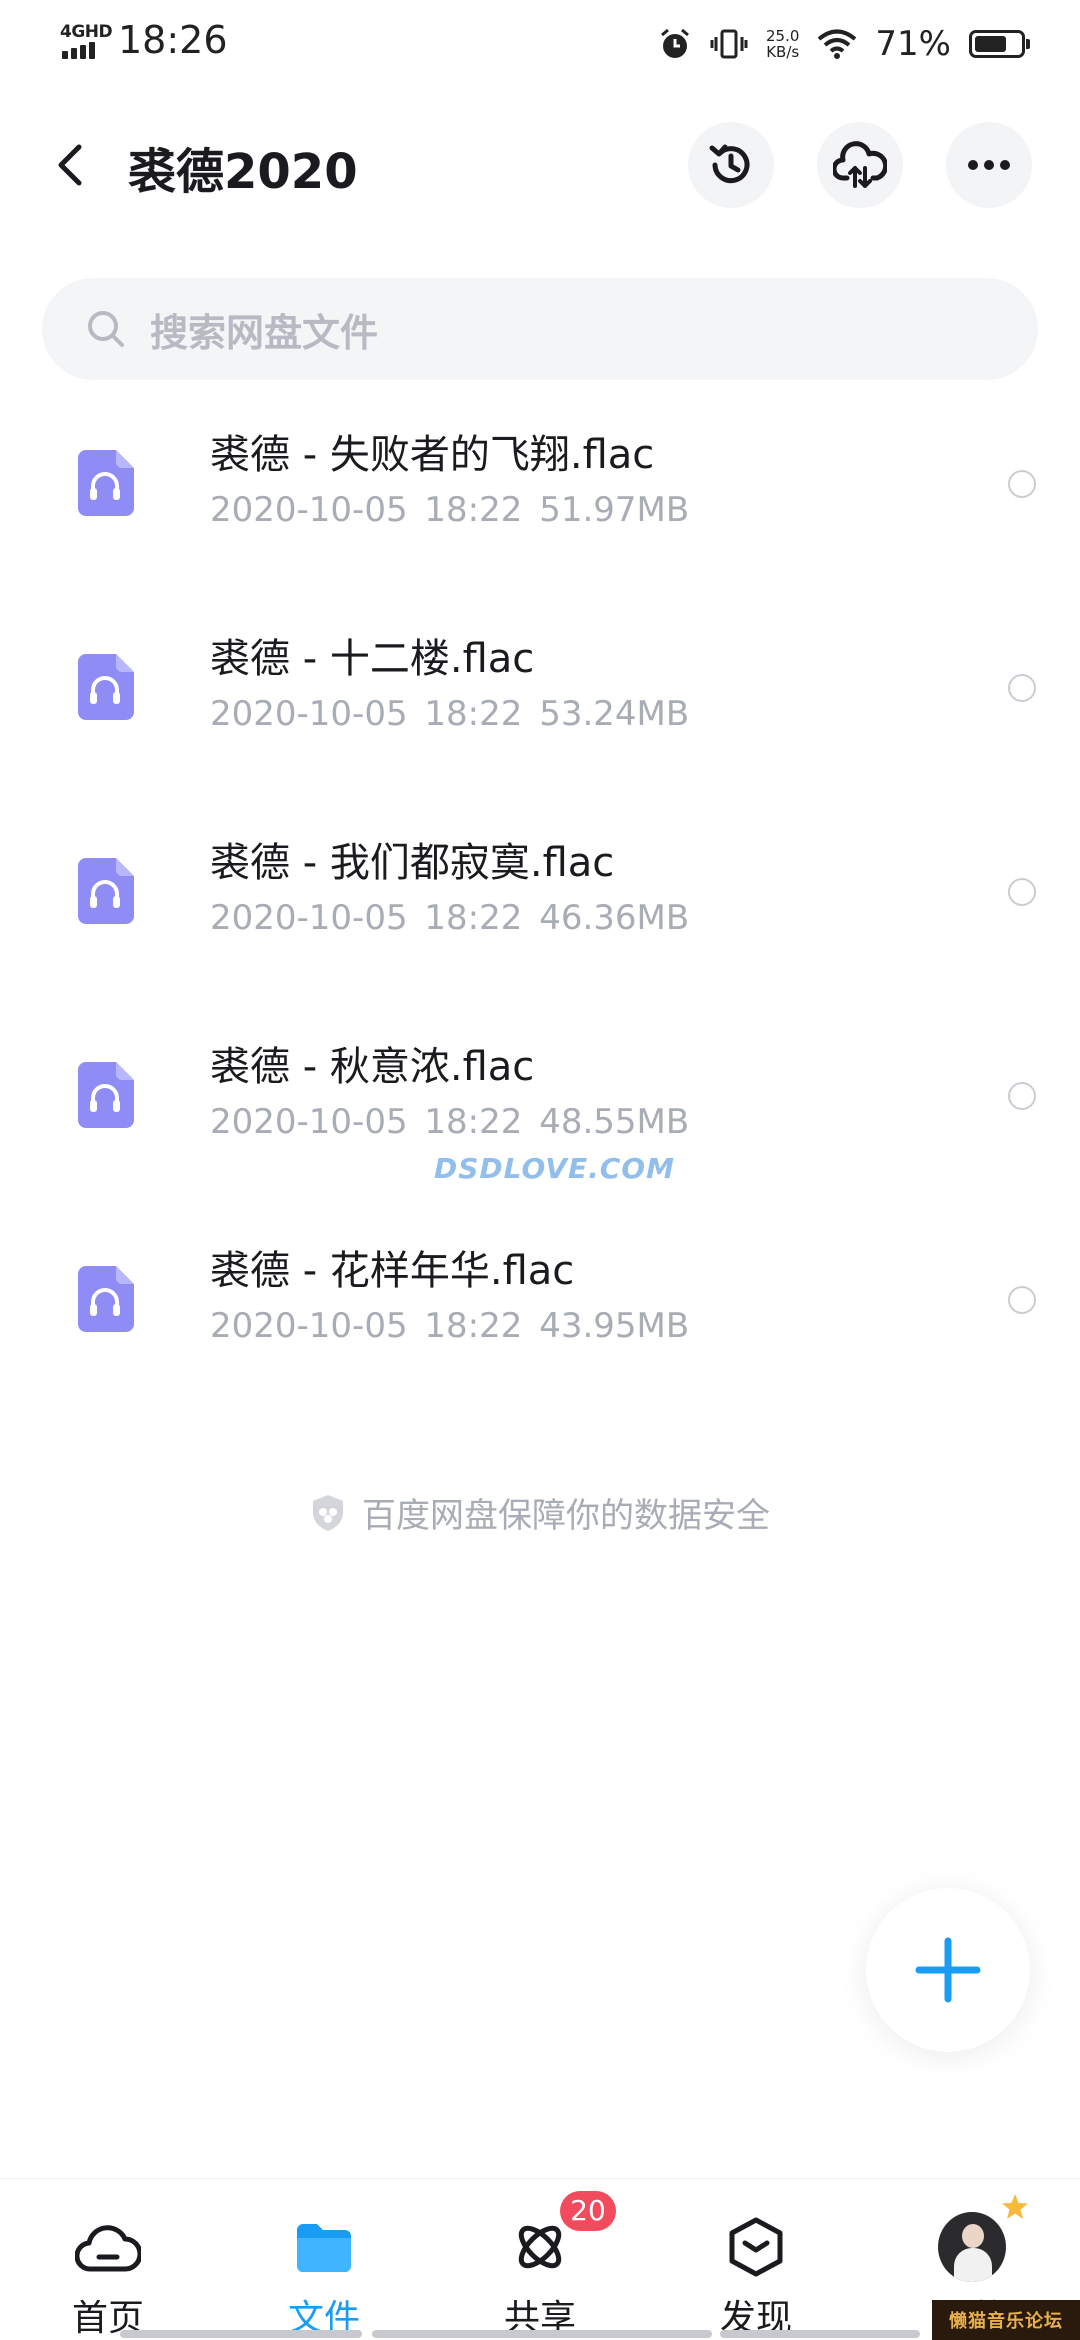 This screenshot has width=1080, height=2340. I want to click on share-orbit-icon, so click(540, 2247).